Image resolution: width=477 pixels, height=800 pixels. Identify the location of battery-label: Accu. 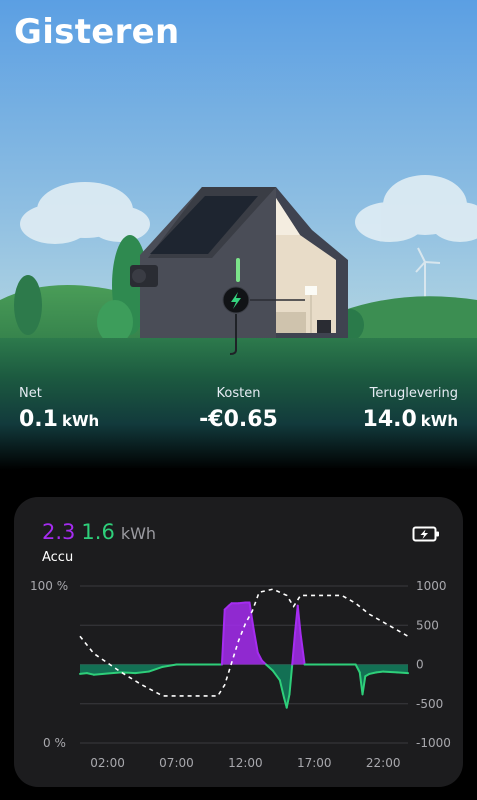
(58, 557).